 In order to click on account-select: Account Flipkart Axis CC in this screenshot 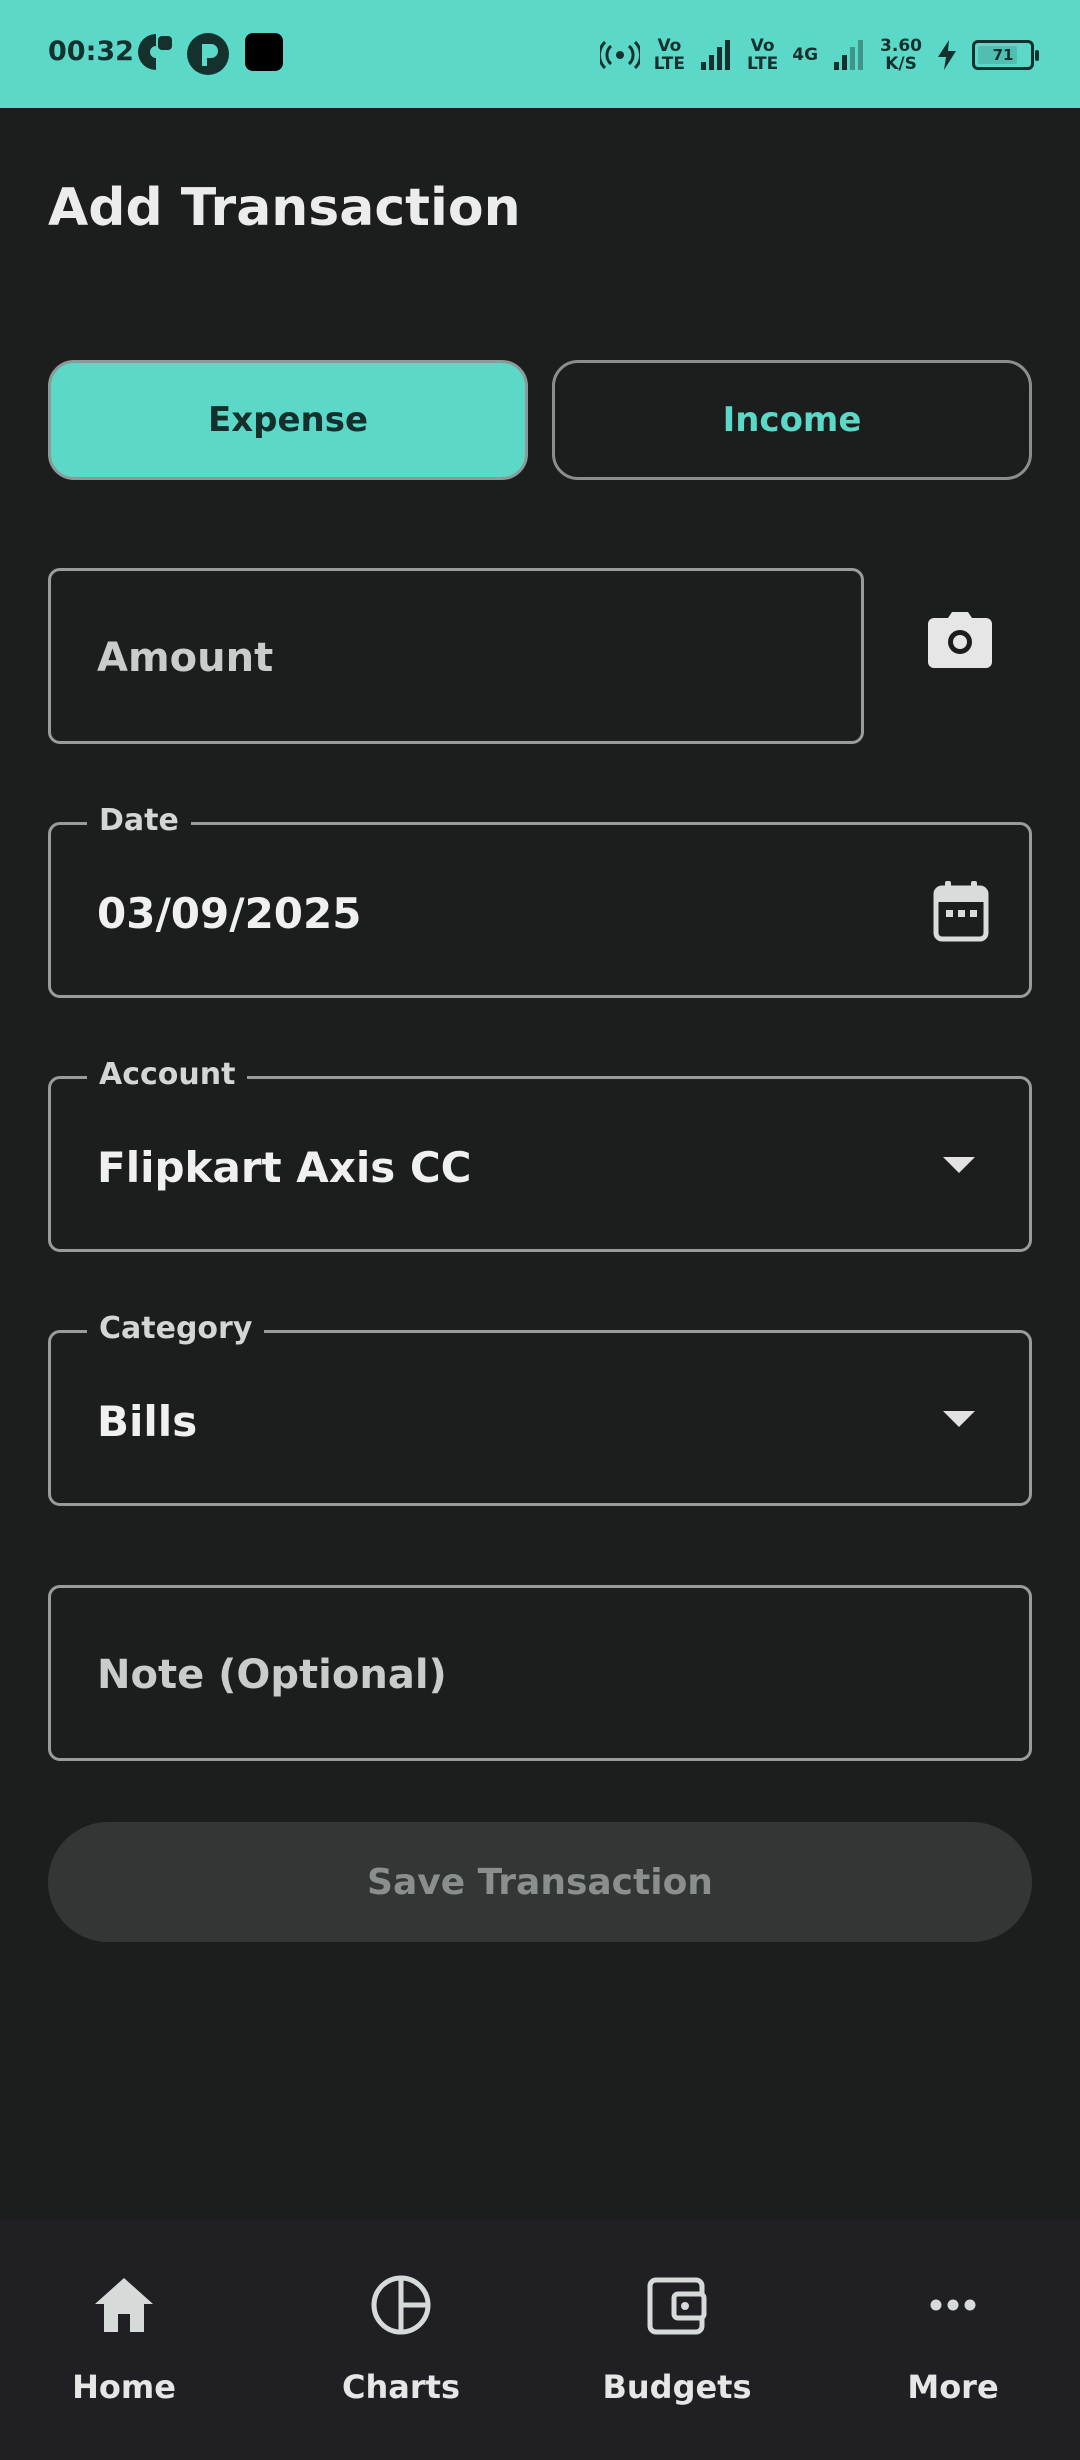, I will do `click(540, 1154)`.